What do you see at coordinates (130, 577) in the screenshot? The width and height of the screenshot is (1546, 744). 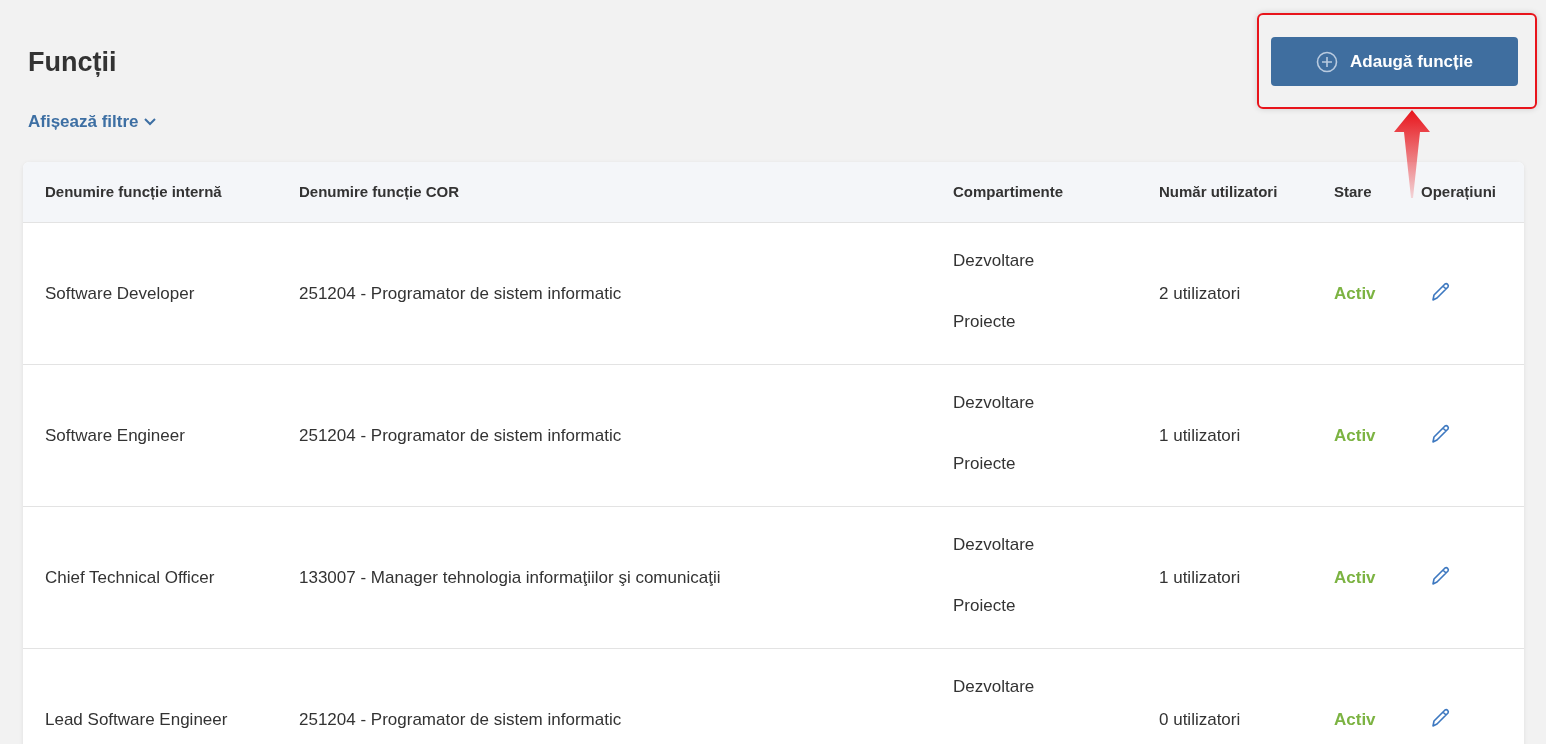 I see `table-cell-text: Chief Technical Officer` at bounding box center [130, 577].